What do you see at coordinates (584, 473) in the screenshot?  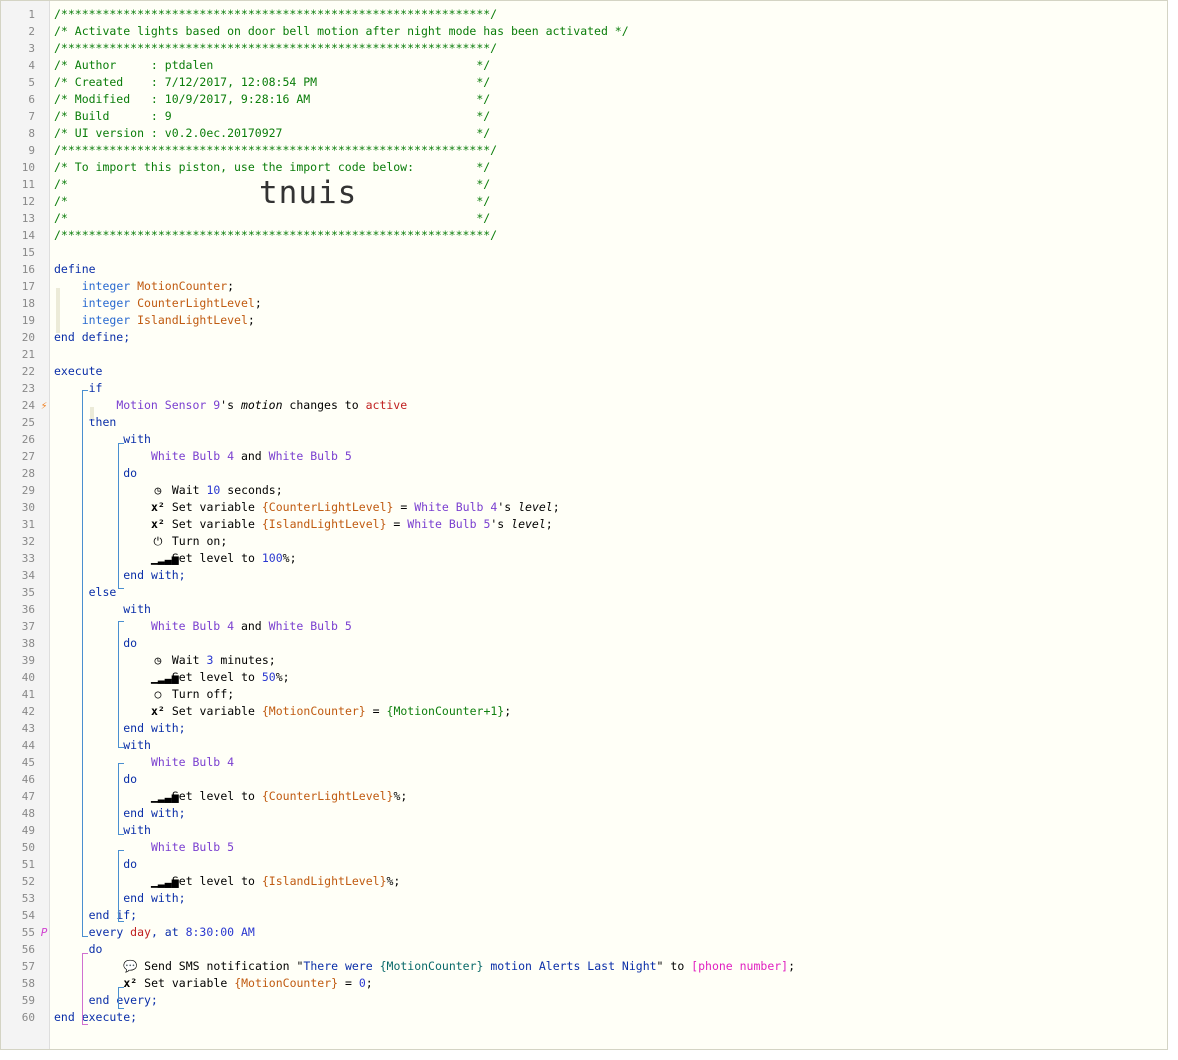 I see `code-line: 28 do` at bounding box center [584, 473].